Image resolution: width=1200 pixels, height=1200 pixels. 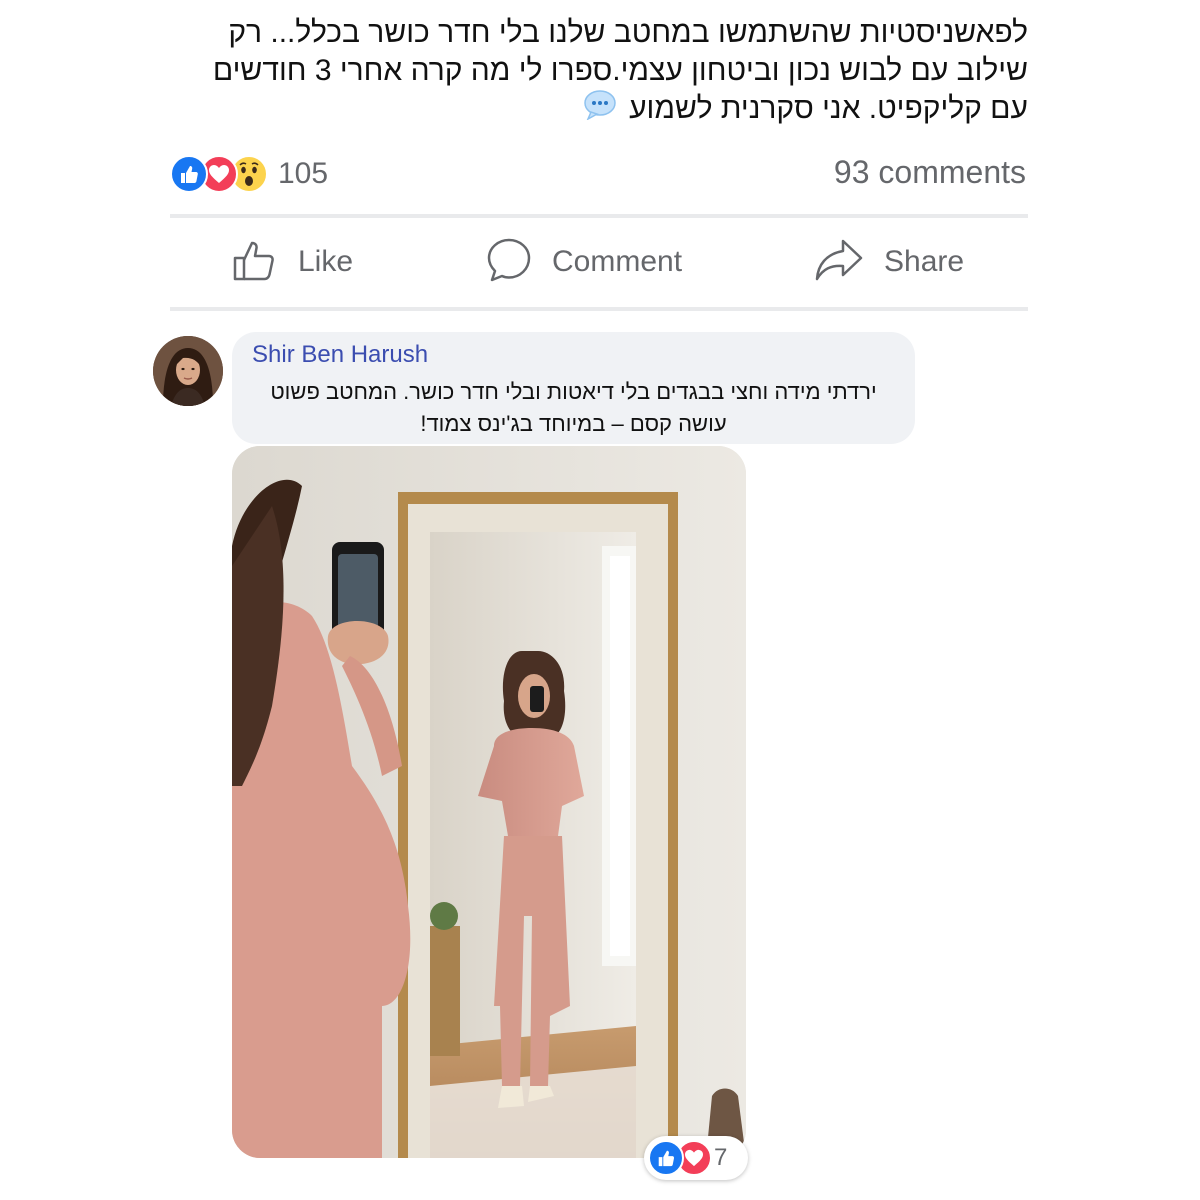 I want to click on comments-count-link: 93 comments, so click(x=930, y=172).